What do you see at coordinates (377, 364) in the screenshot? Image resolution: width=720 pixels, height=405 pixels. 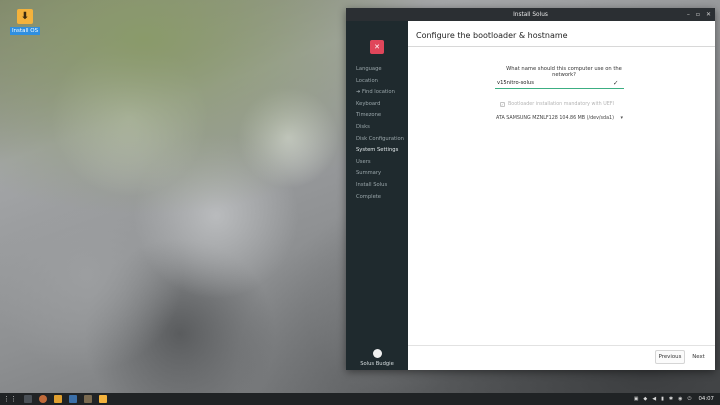 I see `brand-label: Solus Budgie` at bounding box center [377, 364].